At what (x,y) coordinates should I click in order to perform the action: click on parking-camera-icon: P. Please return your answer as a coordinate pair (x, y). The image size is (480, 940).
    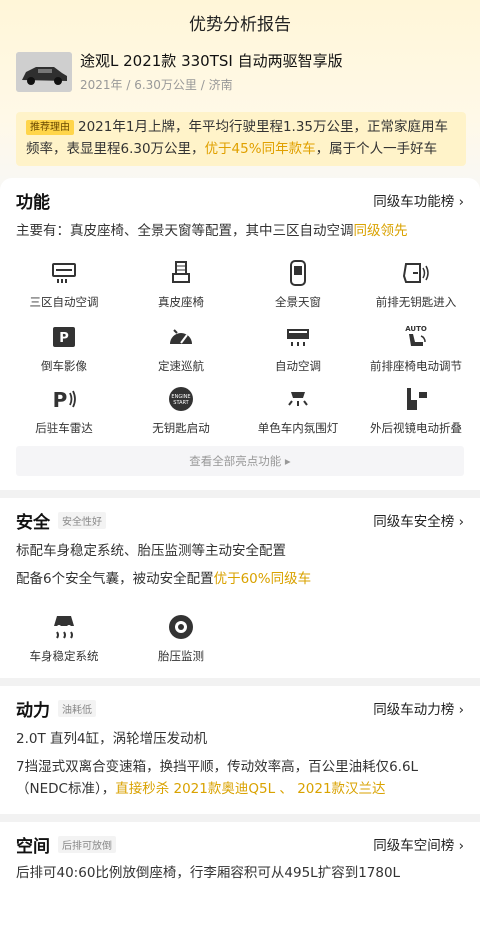
    Looking at the image, I should click on (64, 337).